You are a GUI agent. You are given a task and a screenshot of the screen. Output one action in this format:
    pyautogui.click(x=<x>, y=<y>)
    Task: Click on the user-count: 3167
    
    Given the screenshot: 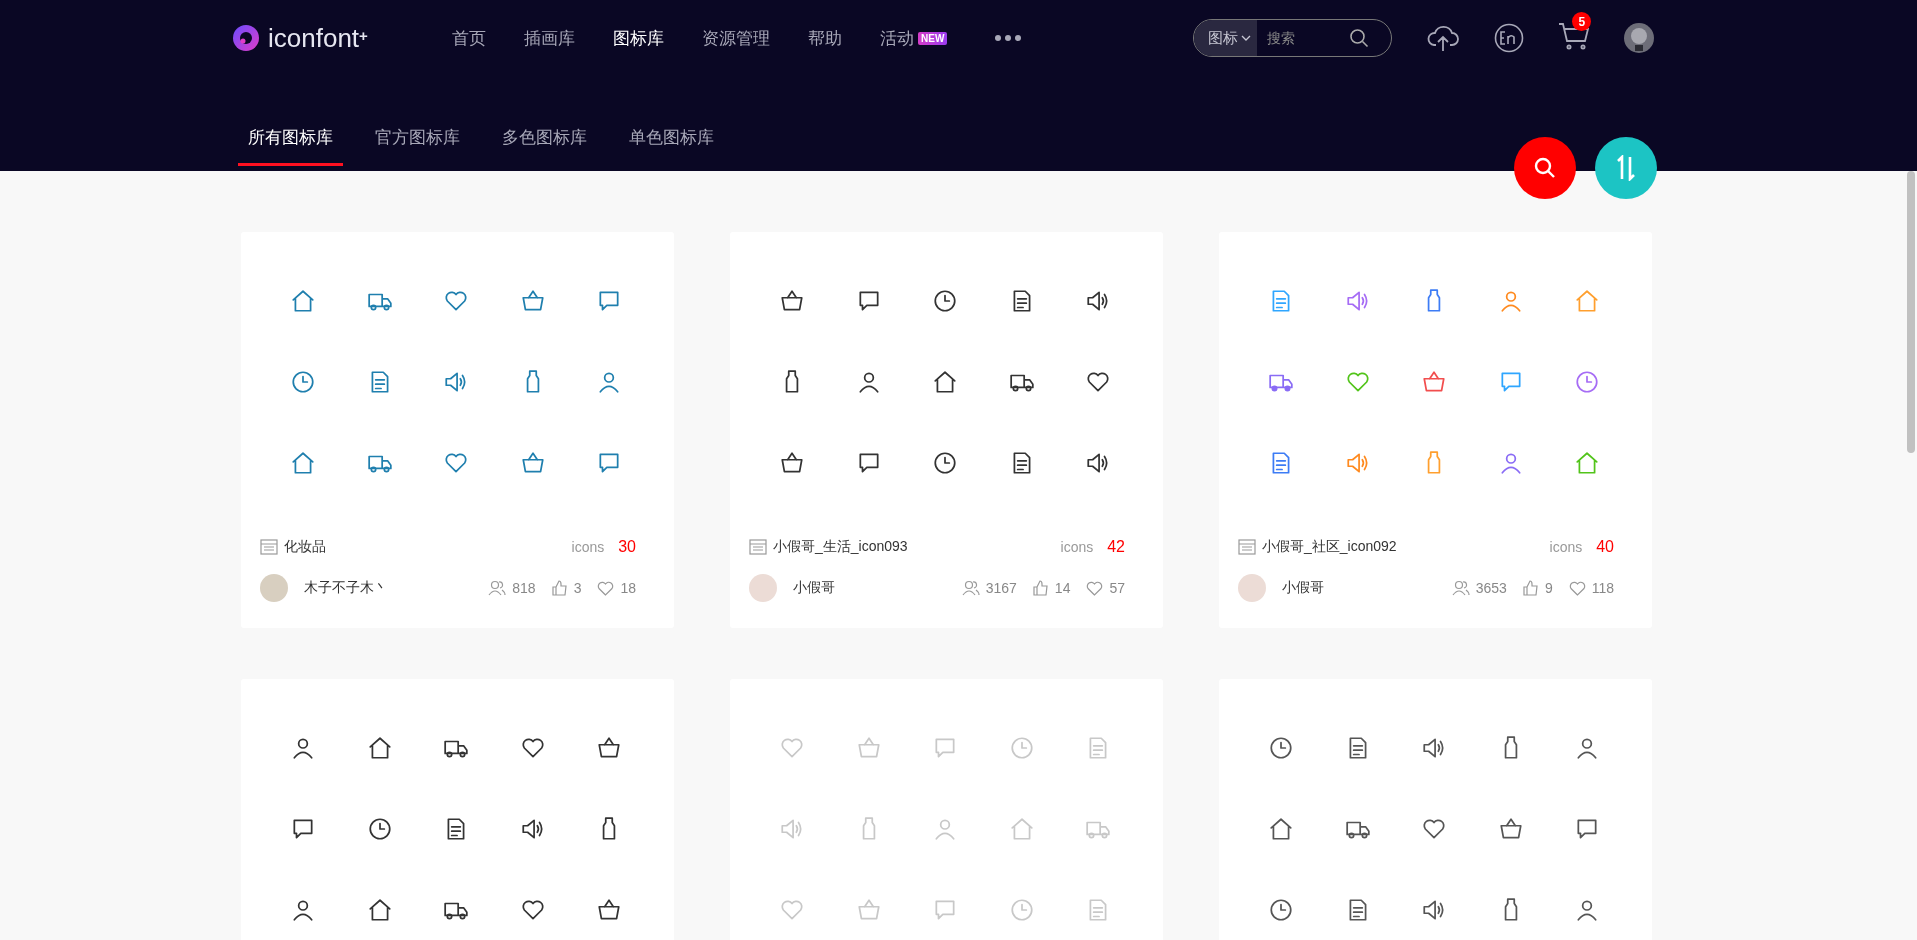 What is the action you would take?
    pyautogui.click(x=1001, y=588)
    